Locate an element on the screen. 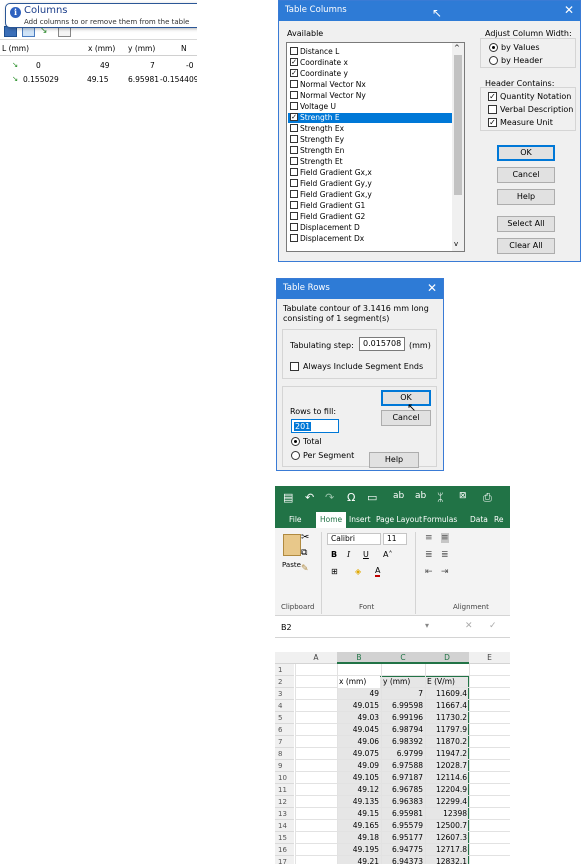  scroll-thumb is located at coordinates (458, 125).